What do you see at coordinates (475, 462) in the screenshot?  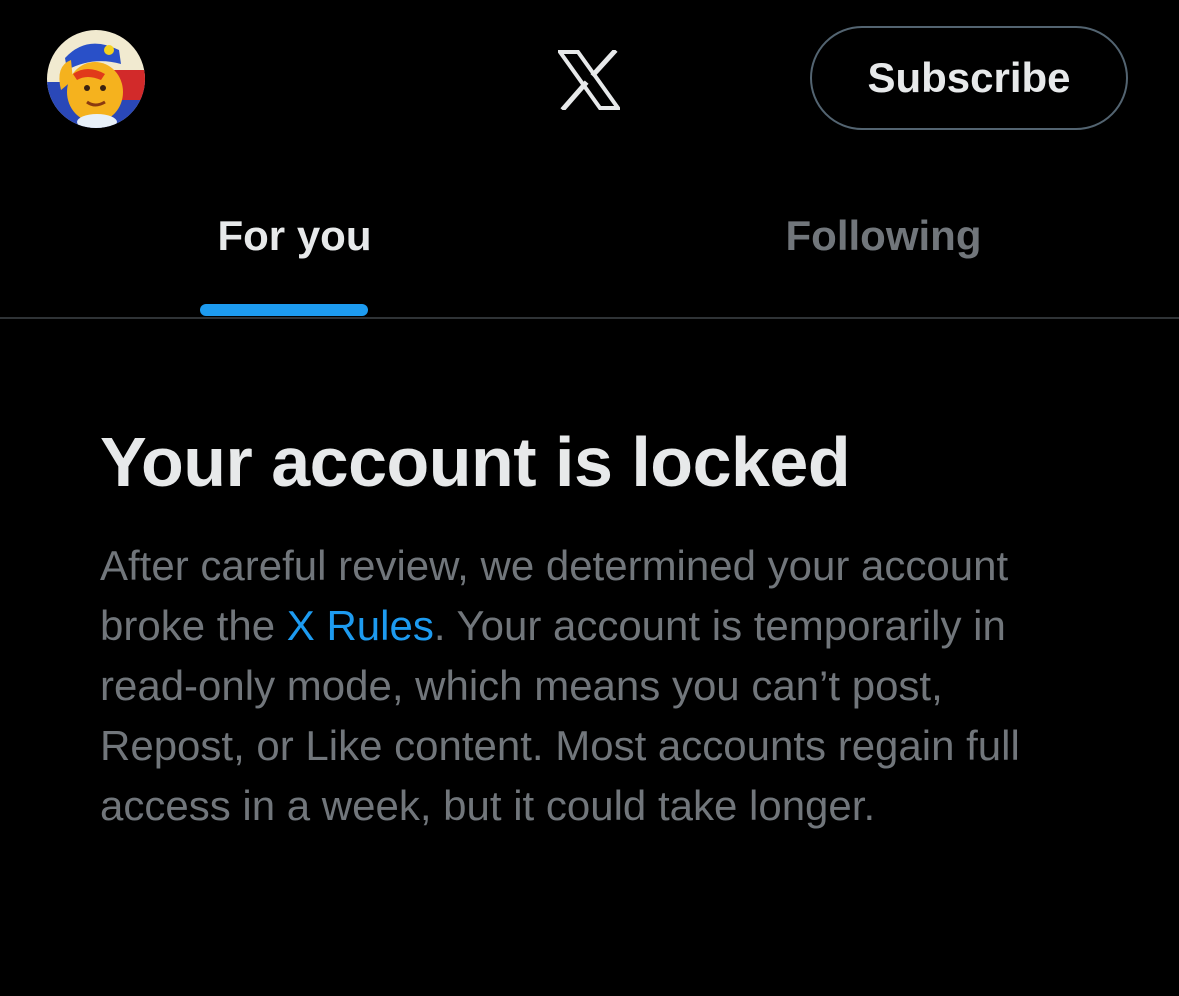 I see `notice-title: Your account is locked` at bounding box center [475, 462].